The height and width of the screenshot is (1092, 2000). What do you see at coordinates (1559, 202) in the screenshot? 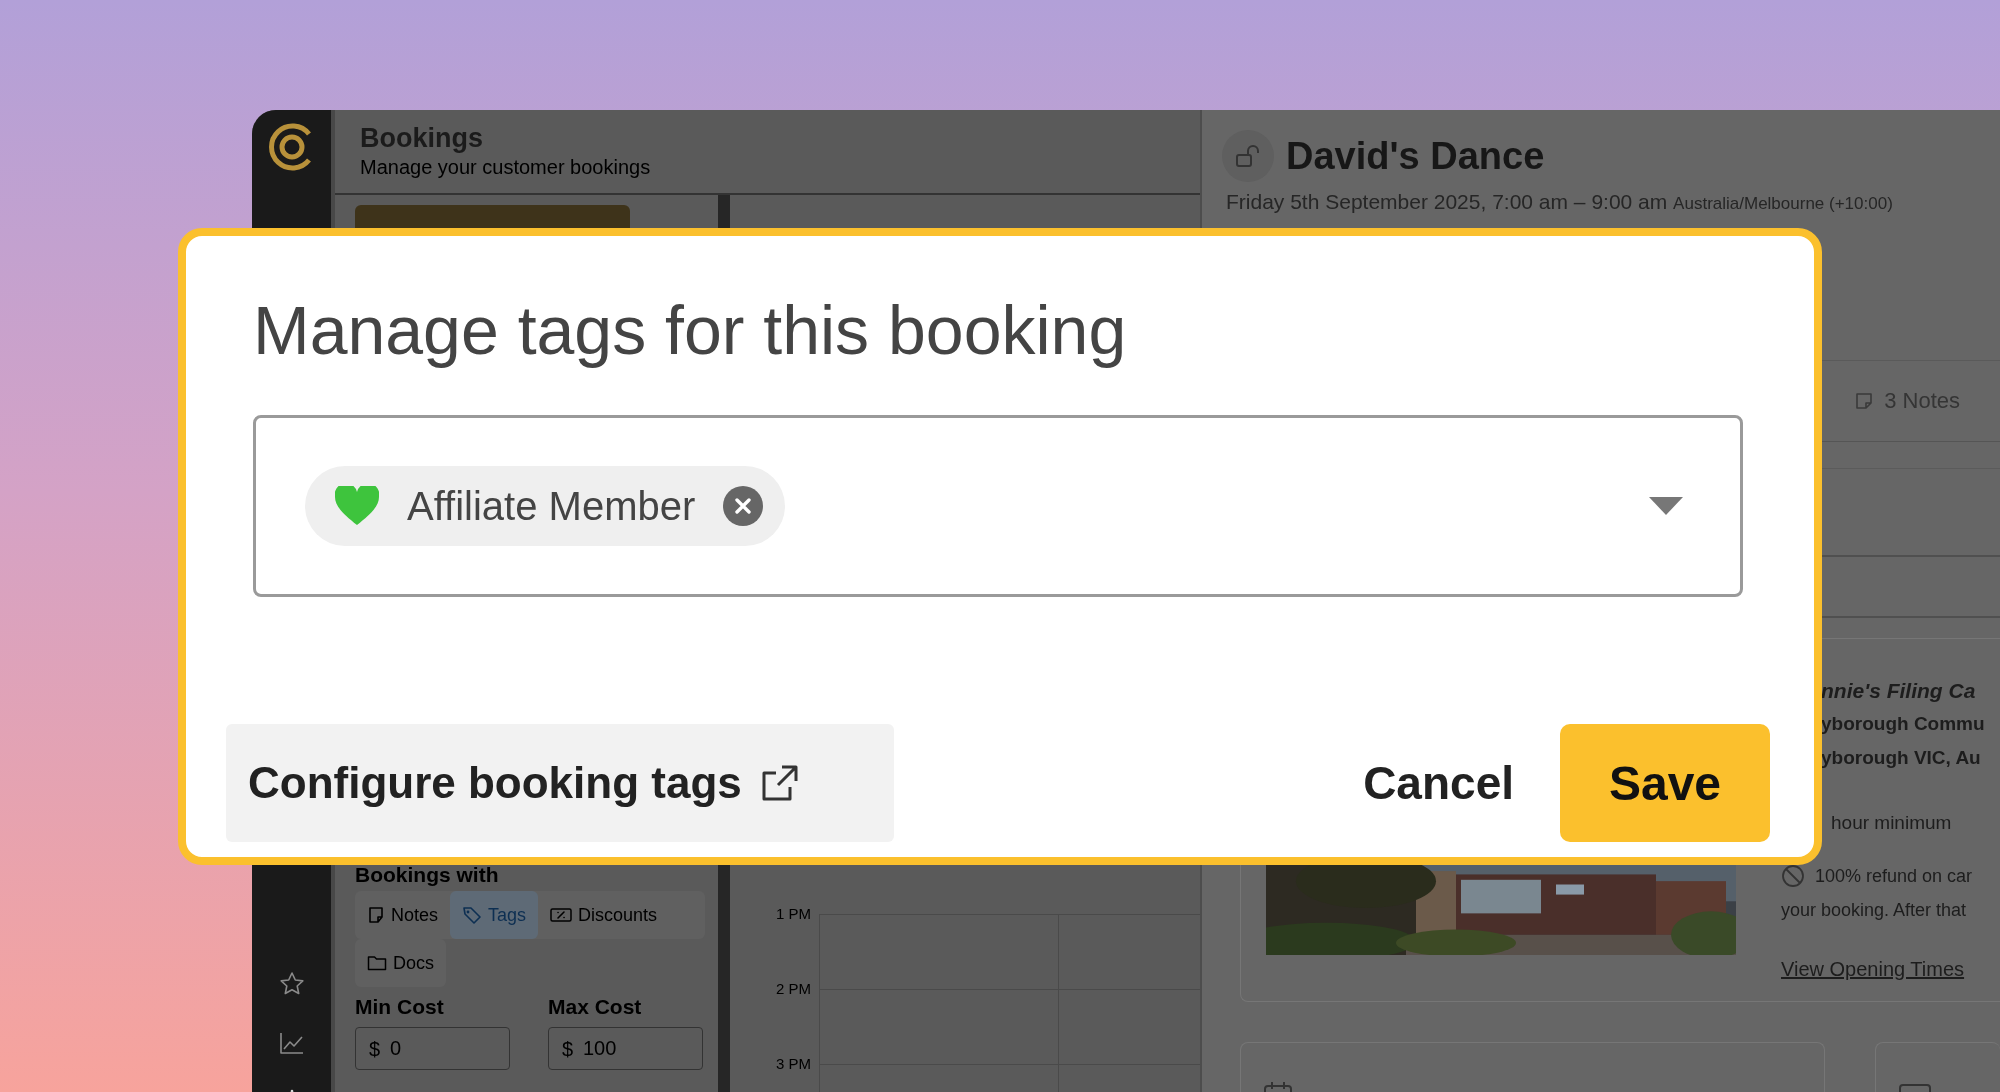
I see `booking-date: Friday 5th September 2025, 7:00 am – 9:00 am Australia/Melbourne (+10:00)` at bounding box center [1559, 202].